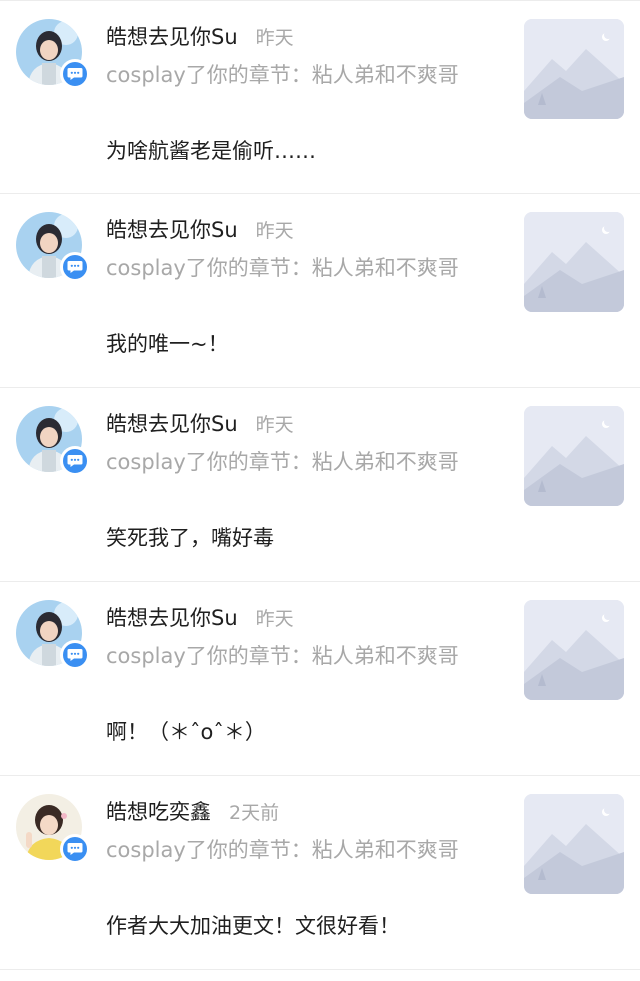 The width and height of the screenshot is (640, 981). What do you see at coordinates (253, 926) in the screenshot?
I see `comment-text: 作者大大加油更文！文很好看！` at bounding box center [253, 926].